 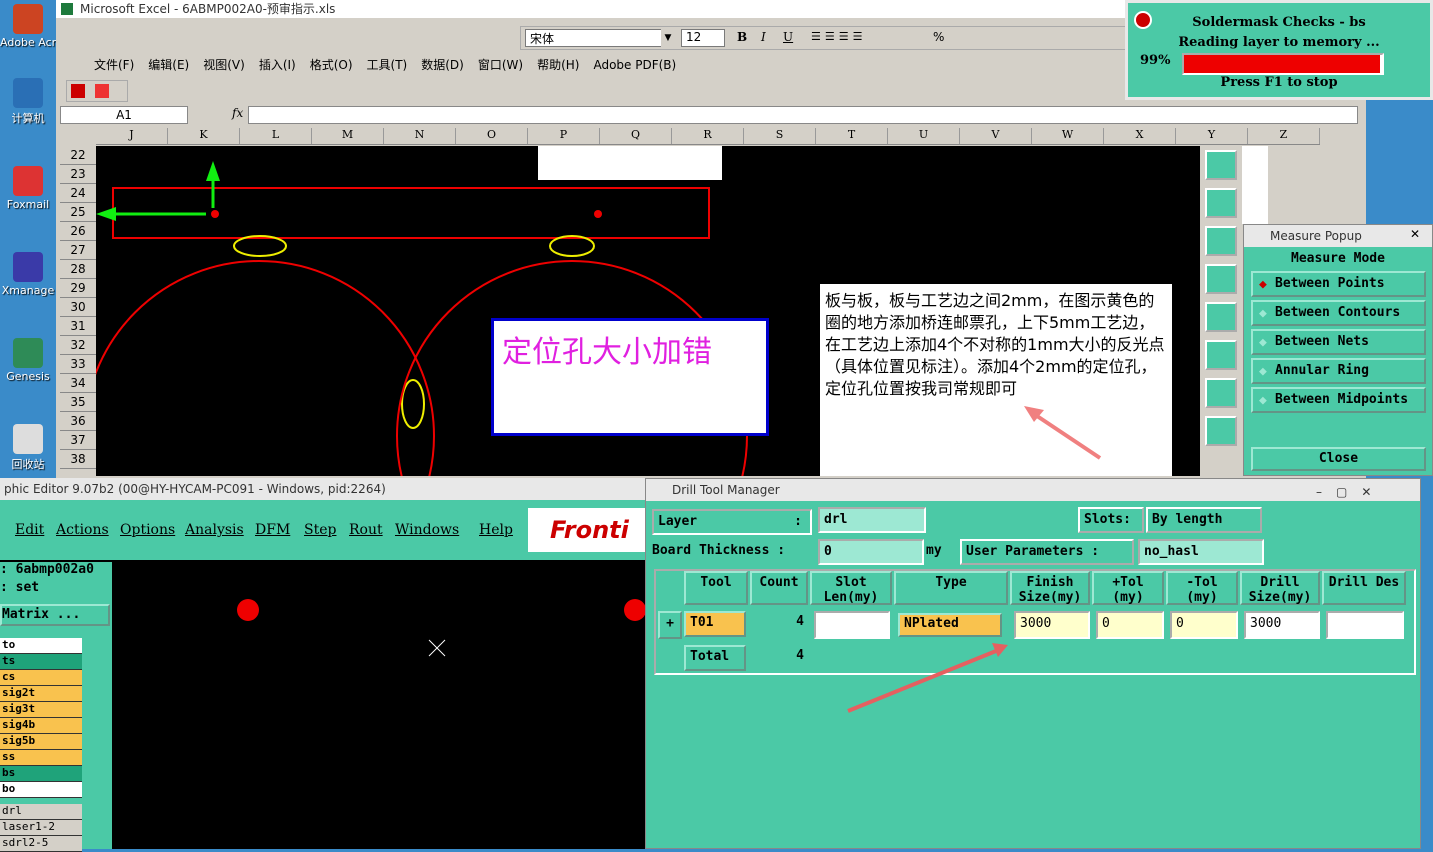 I want to click on excel-menu-item: 数据(D), so click(x=442, y=65).